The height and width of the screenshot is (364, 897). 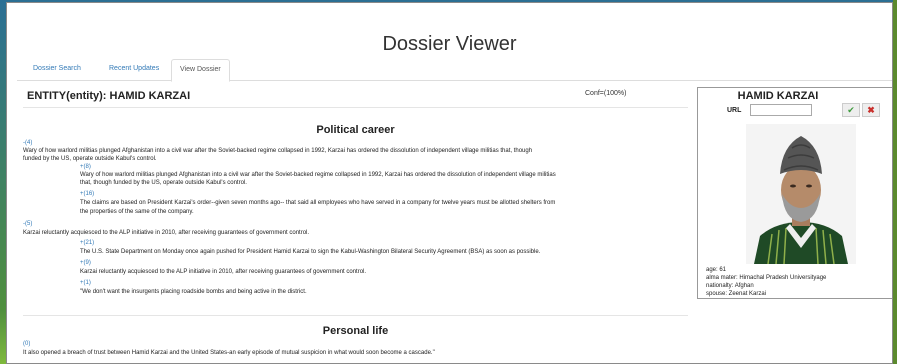 What do you see at coordinates (449, 44) in the screenshot?
I see `page-title: Dossier Viewer` at bounding box center [449, 44].